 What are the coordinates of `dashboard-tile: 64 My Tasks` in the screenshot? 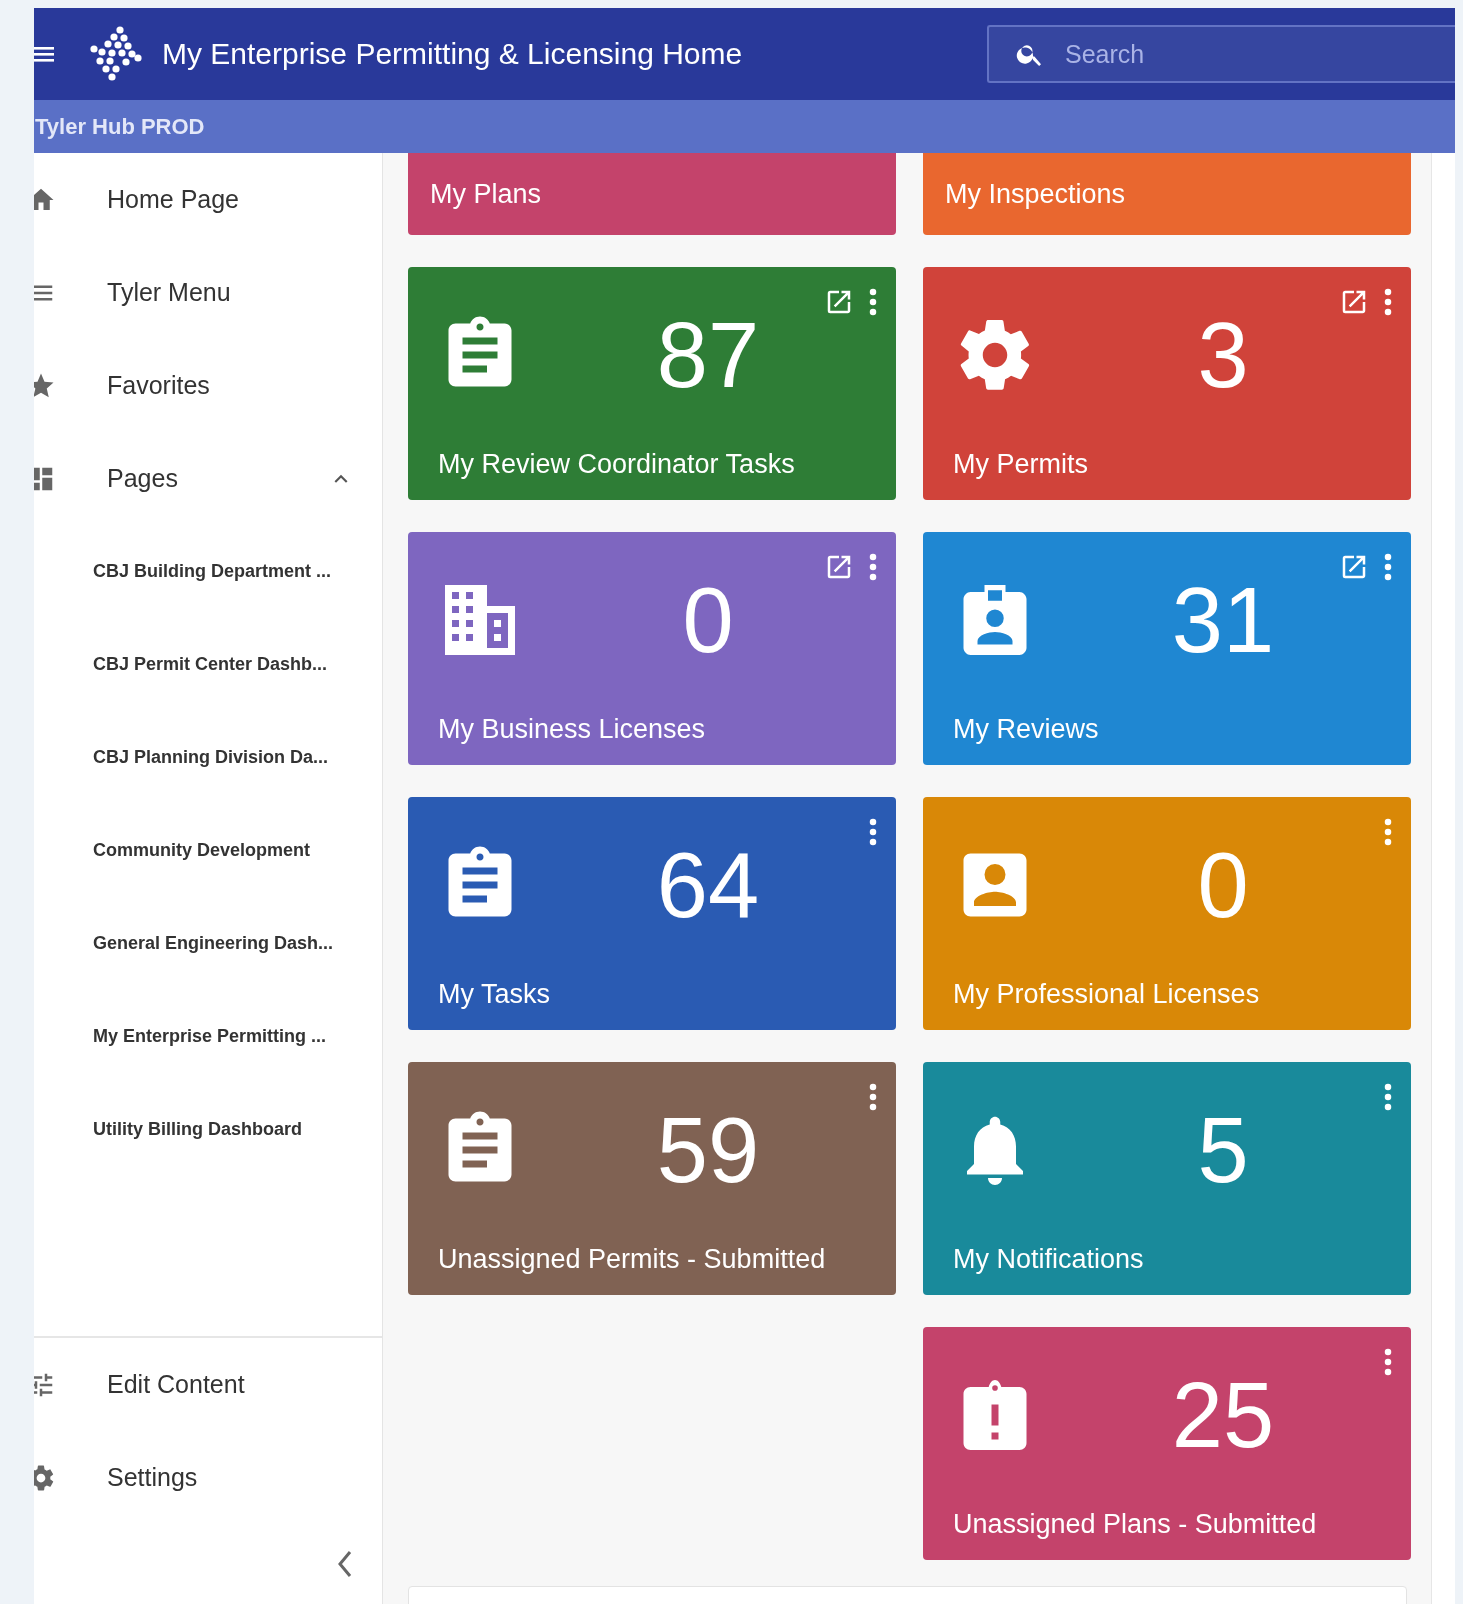 It's located at (652, 913).